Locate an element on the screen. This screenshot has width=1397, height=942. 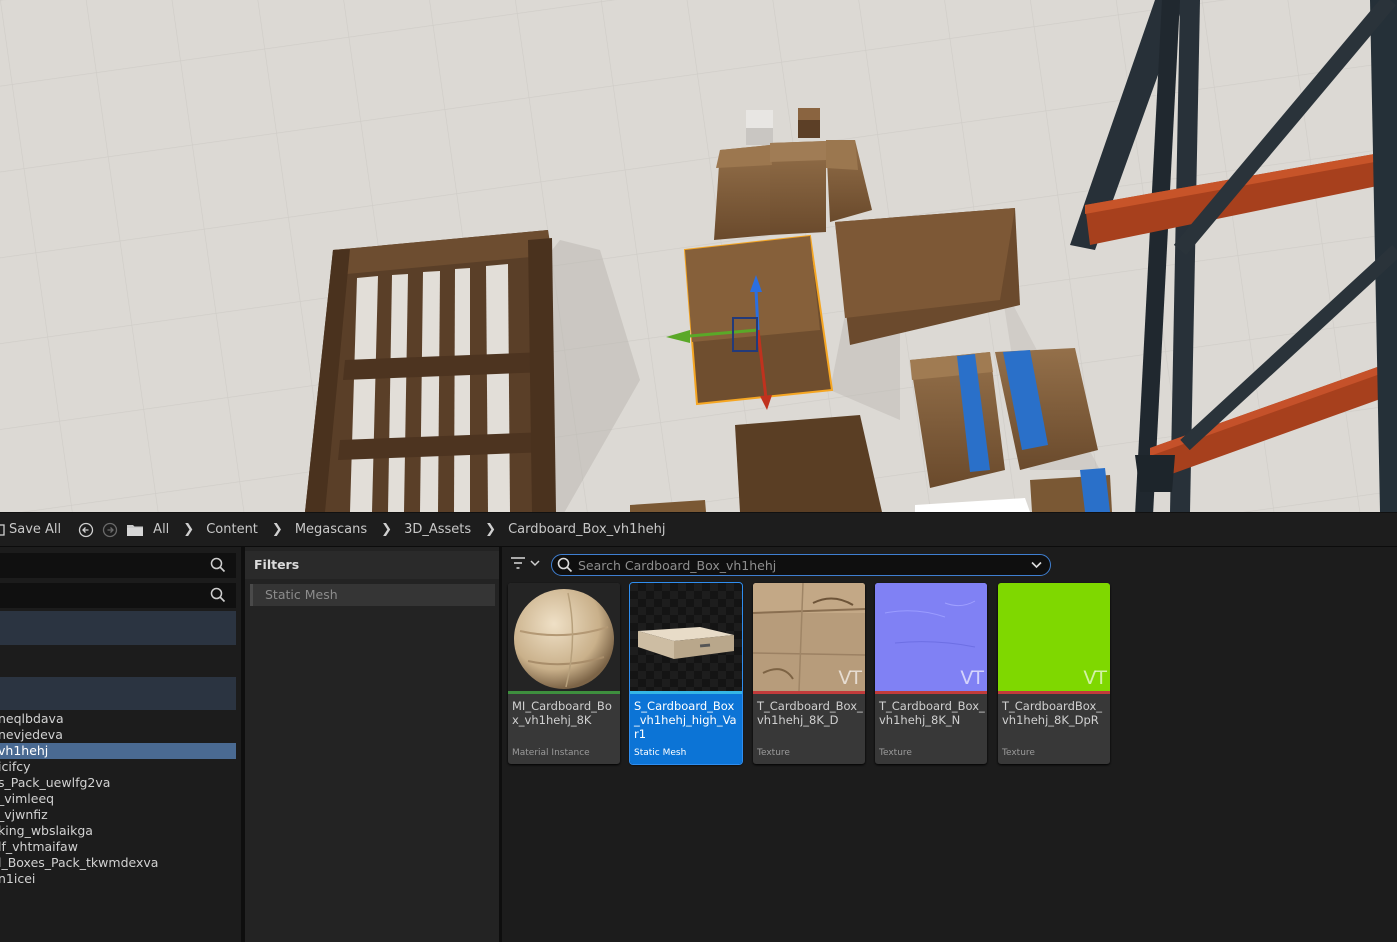
asset-name: T_Cardboard_Box_vh1hehj_8K_N is located at coordinates (932, 713).